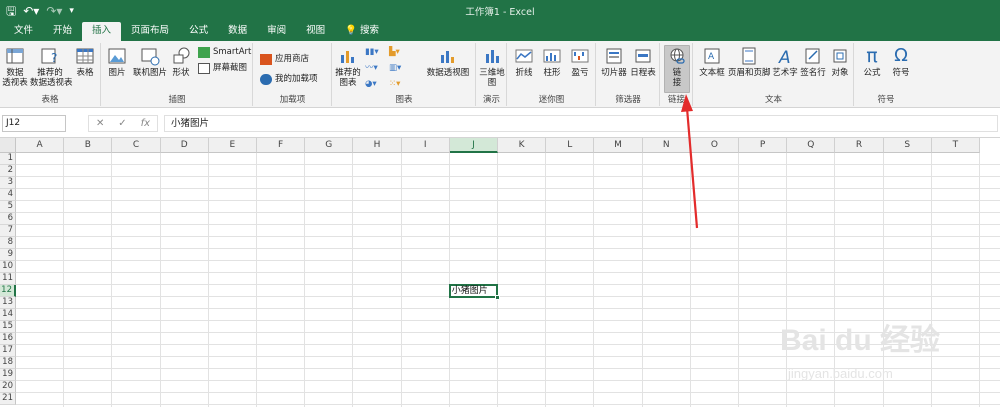 This screenshot has height=407, width=1000. What do you see at coordinates (394, 52) in the screenshot?
I see `hierarchy-chart-button: ▙▾` at bounding box center [394, 52].